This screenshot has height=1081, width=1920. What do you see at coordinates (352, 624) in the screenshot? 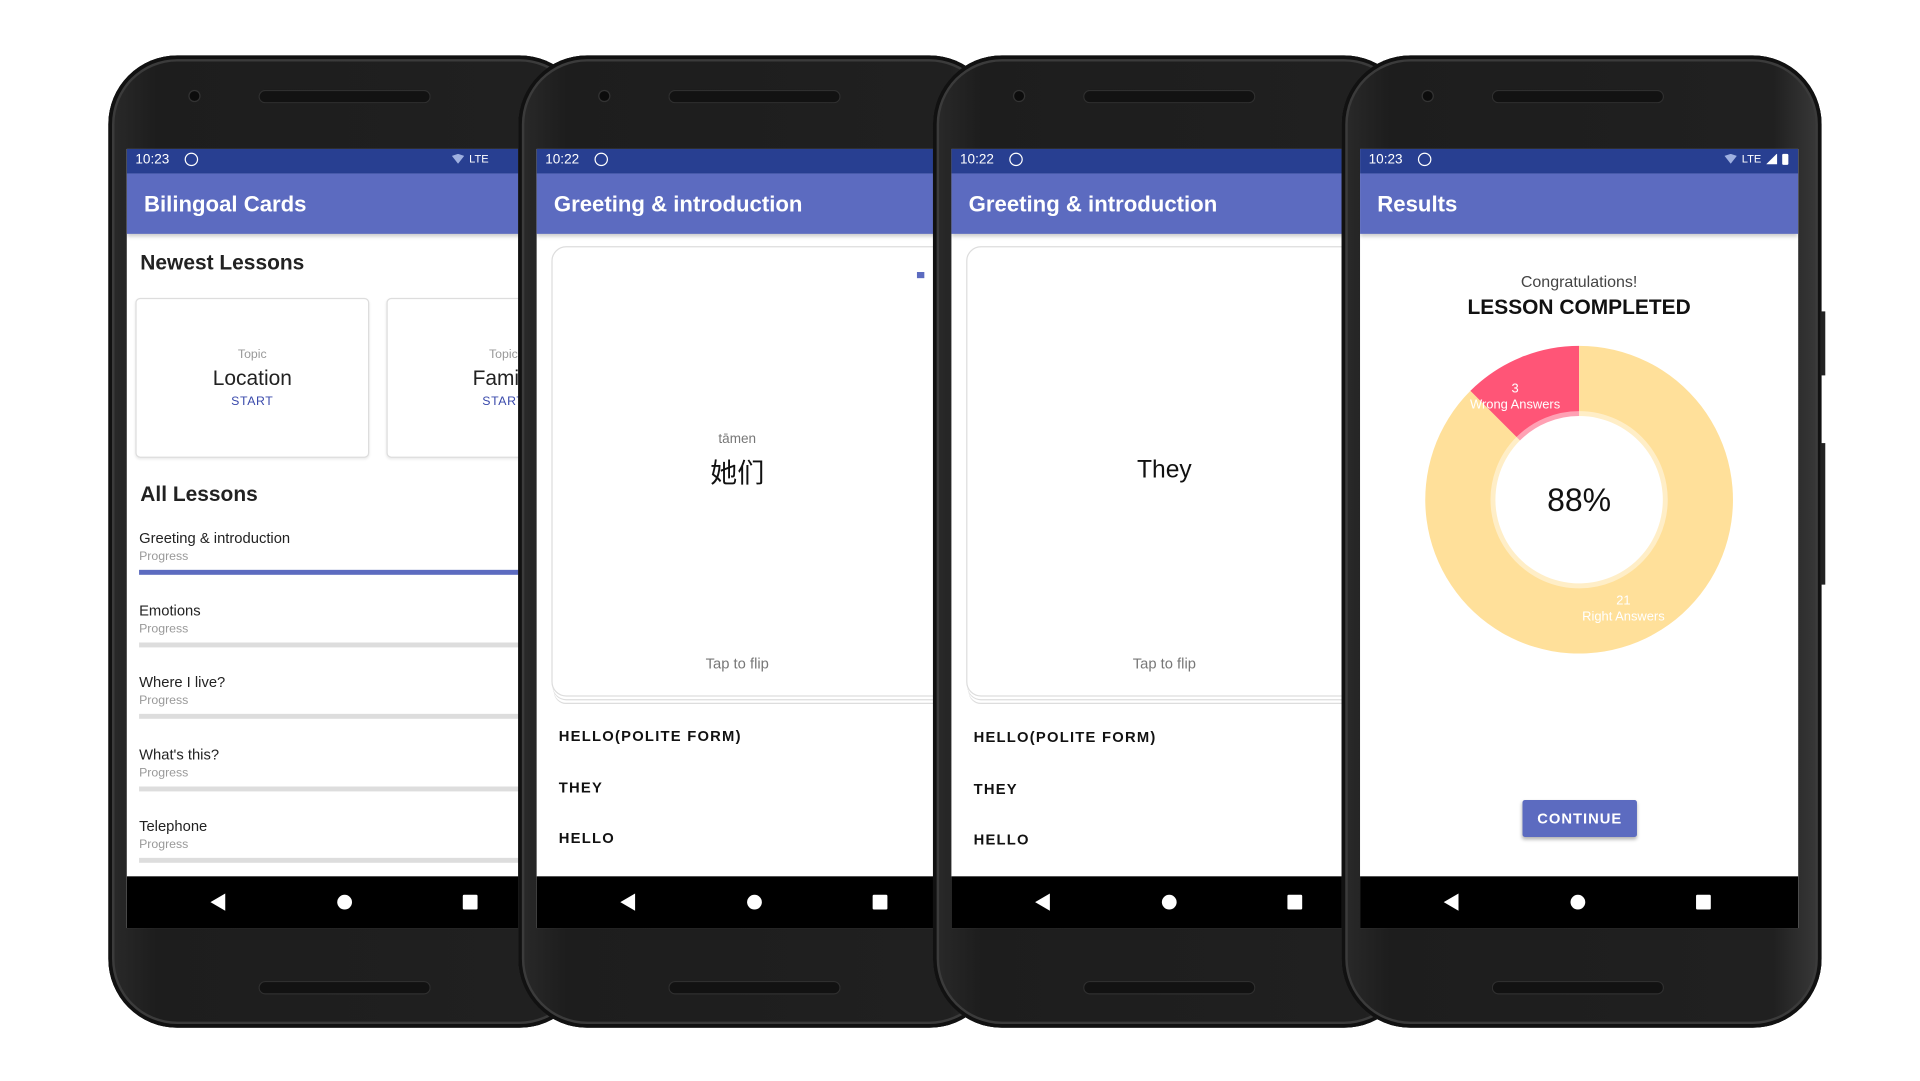
I see `lesson-item: Emotions Progress` at bounding box center [352, 624].